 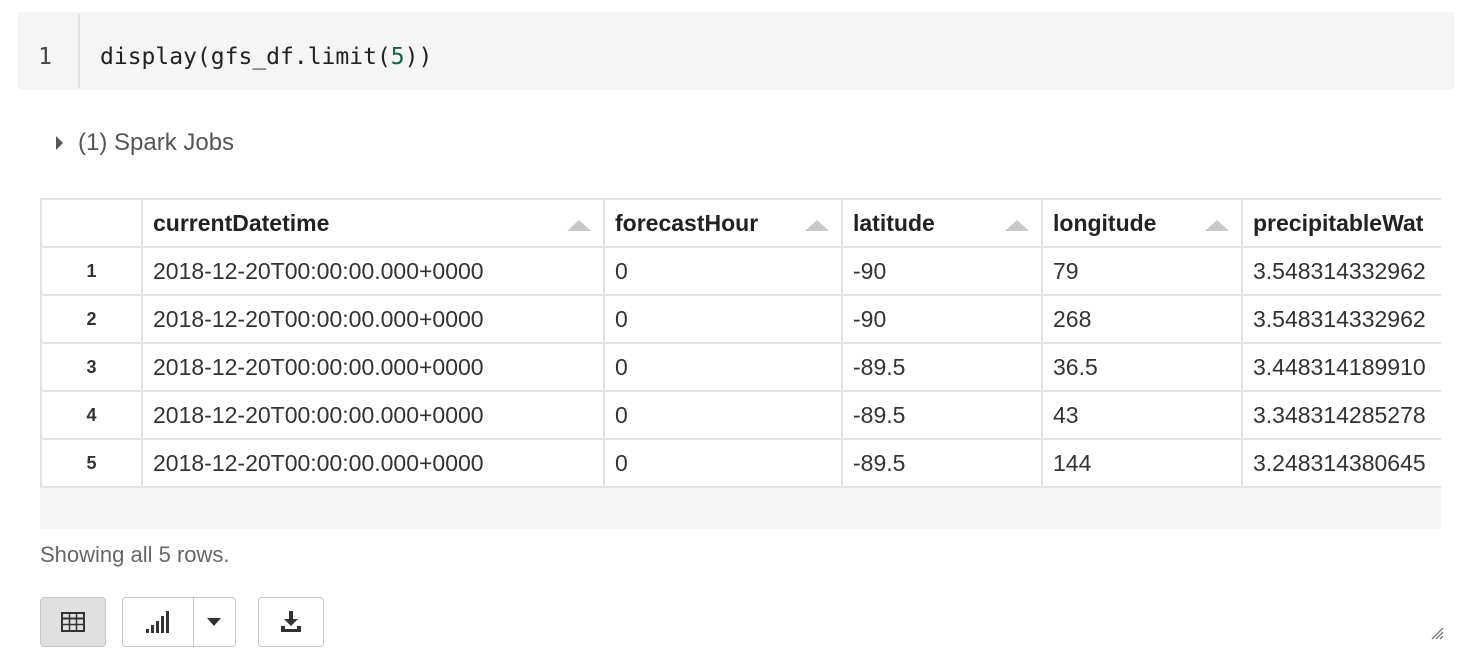 What do you see at coordinates (91, 415) in the screenshot?
I see `row-index: 4` at bounding box center [91, 415].